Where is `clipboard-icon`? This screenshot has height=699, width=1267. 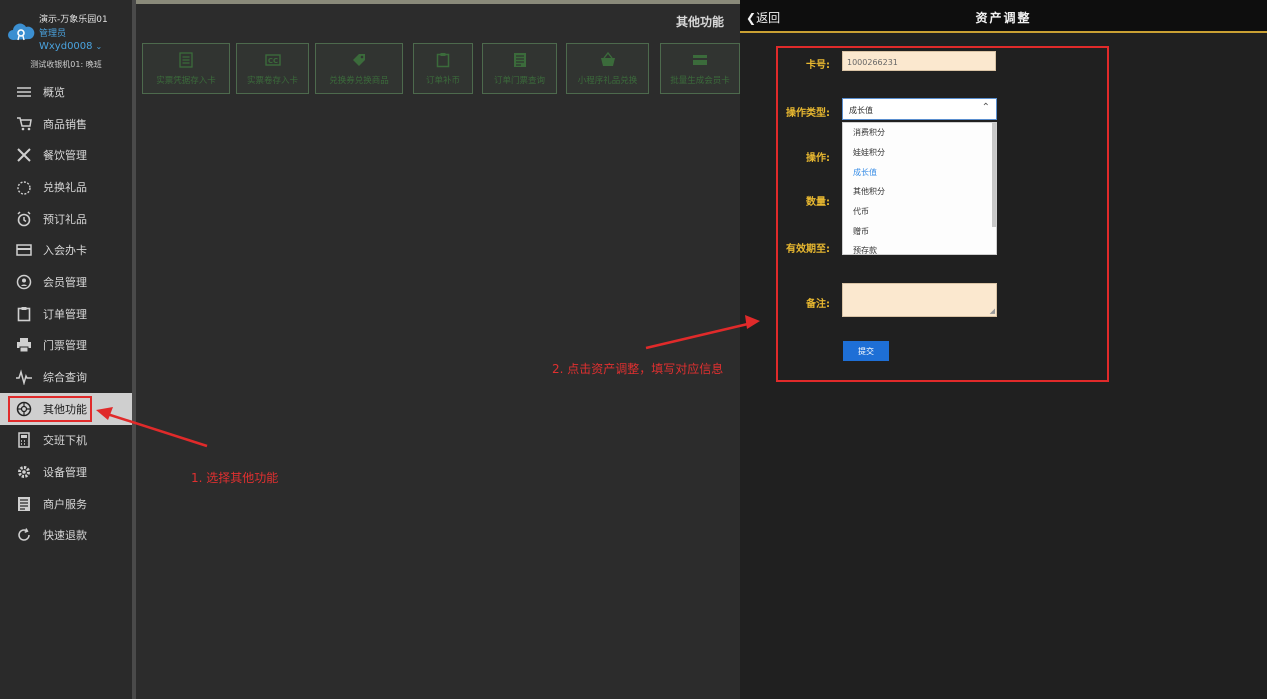 clipboard-icon is located at coordinates (24, 313).